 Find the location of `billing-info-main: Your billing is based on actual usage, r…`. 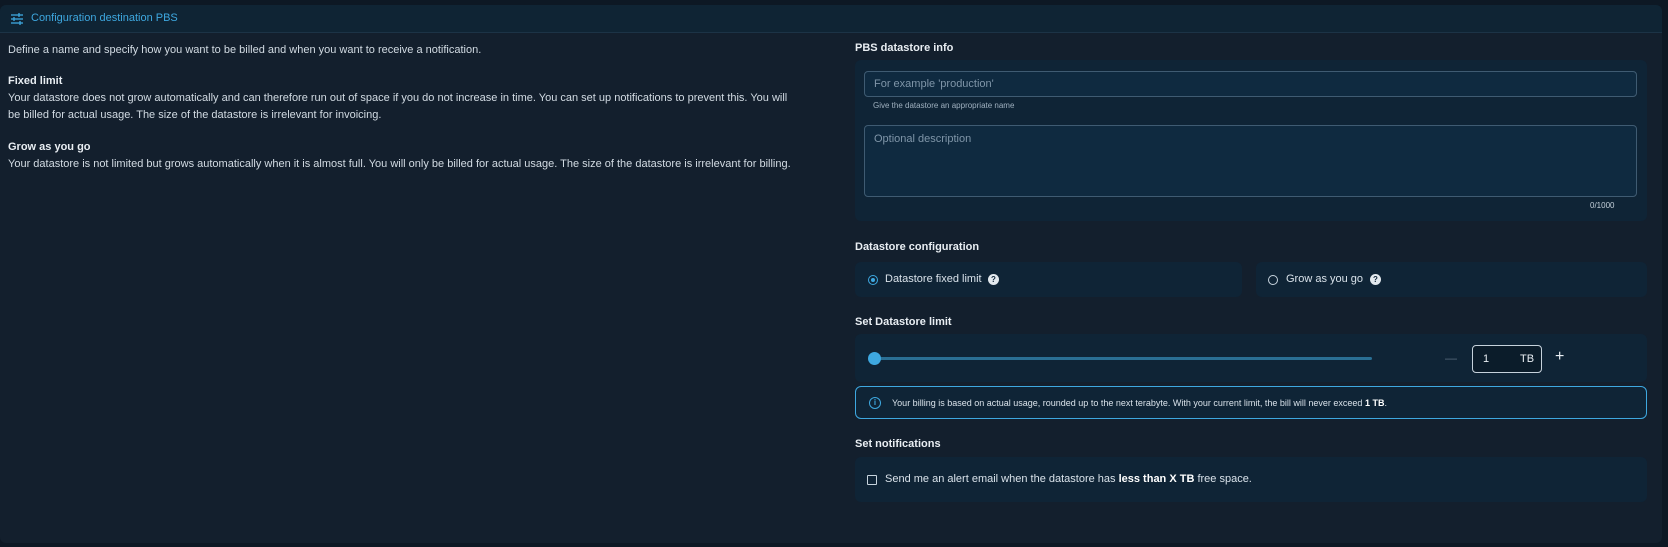

billing-info-main: Your billing is based on actual usage, r… is located at coordinates (1128, 403).